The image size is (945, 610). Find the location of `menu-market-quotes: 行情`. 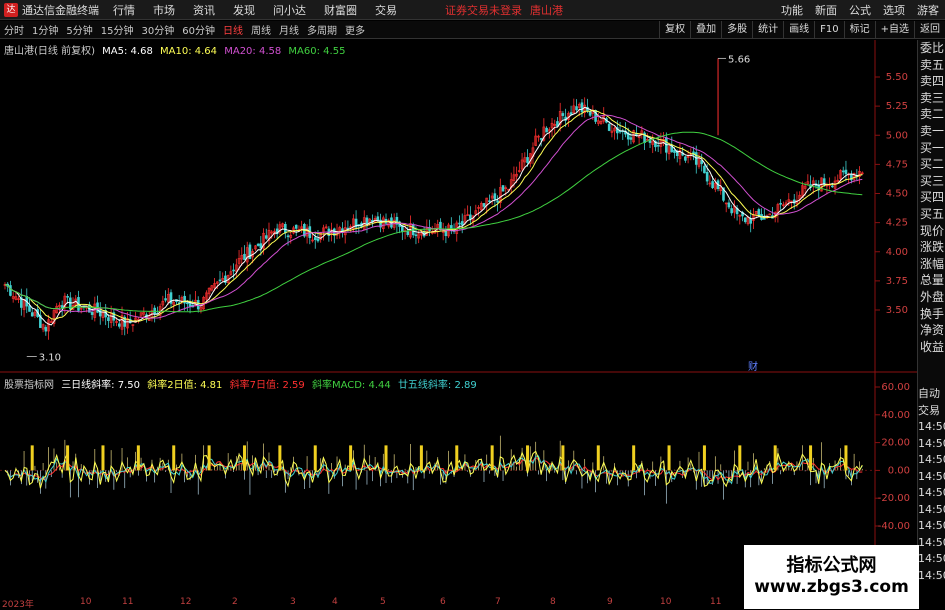

menu-market-quotes: 行情 is located at coordinates (124, 10).